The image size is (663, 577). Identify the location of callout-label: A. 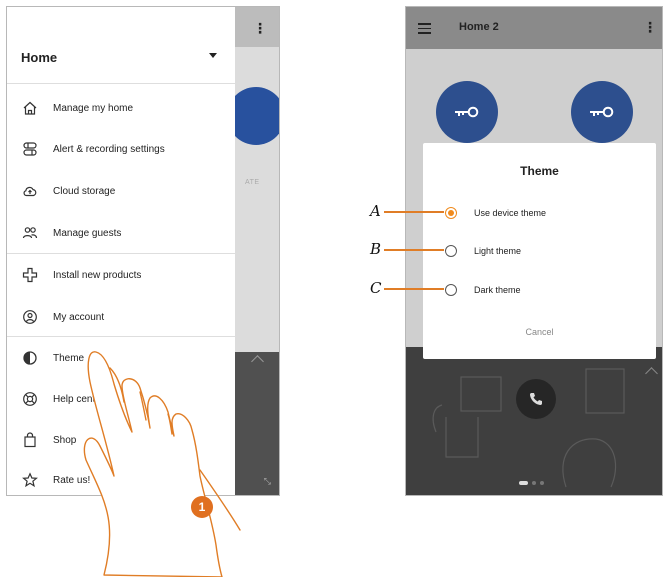
(375, 211).